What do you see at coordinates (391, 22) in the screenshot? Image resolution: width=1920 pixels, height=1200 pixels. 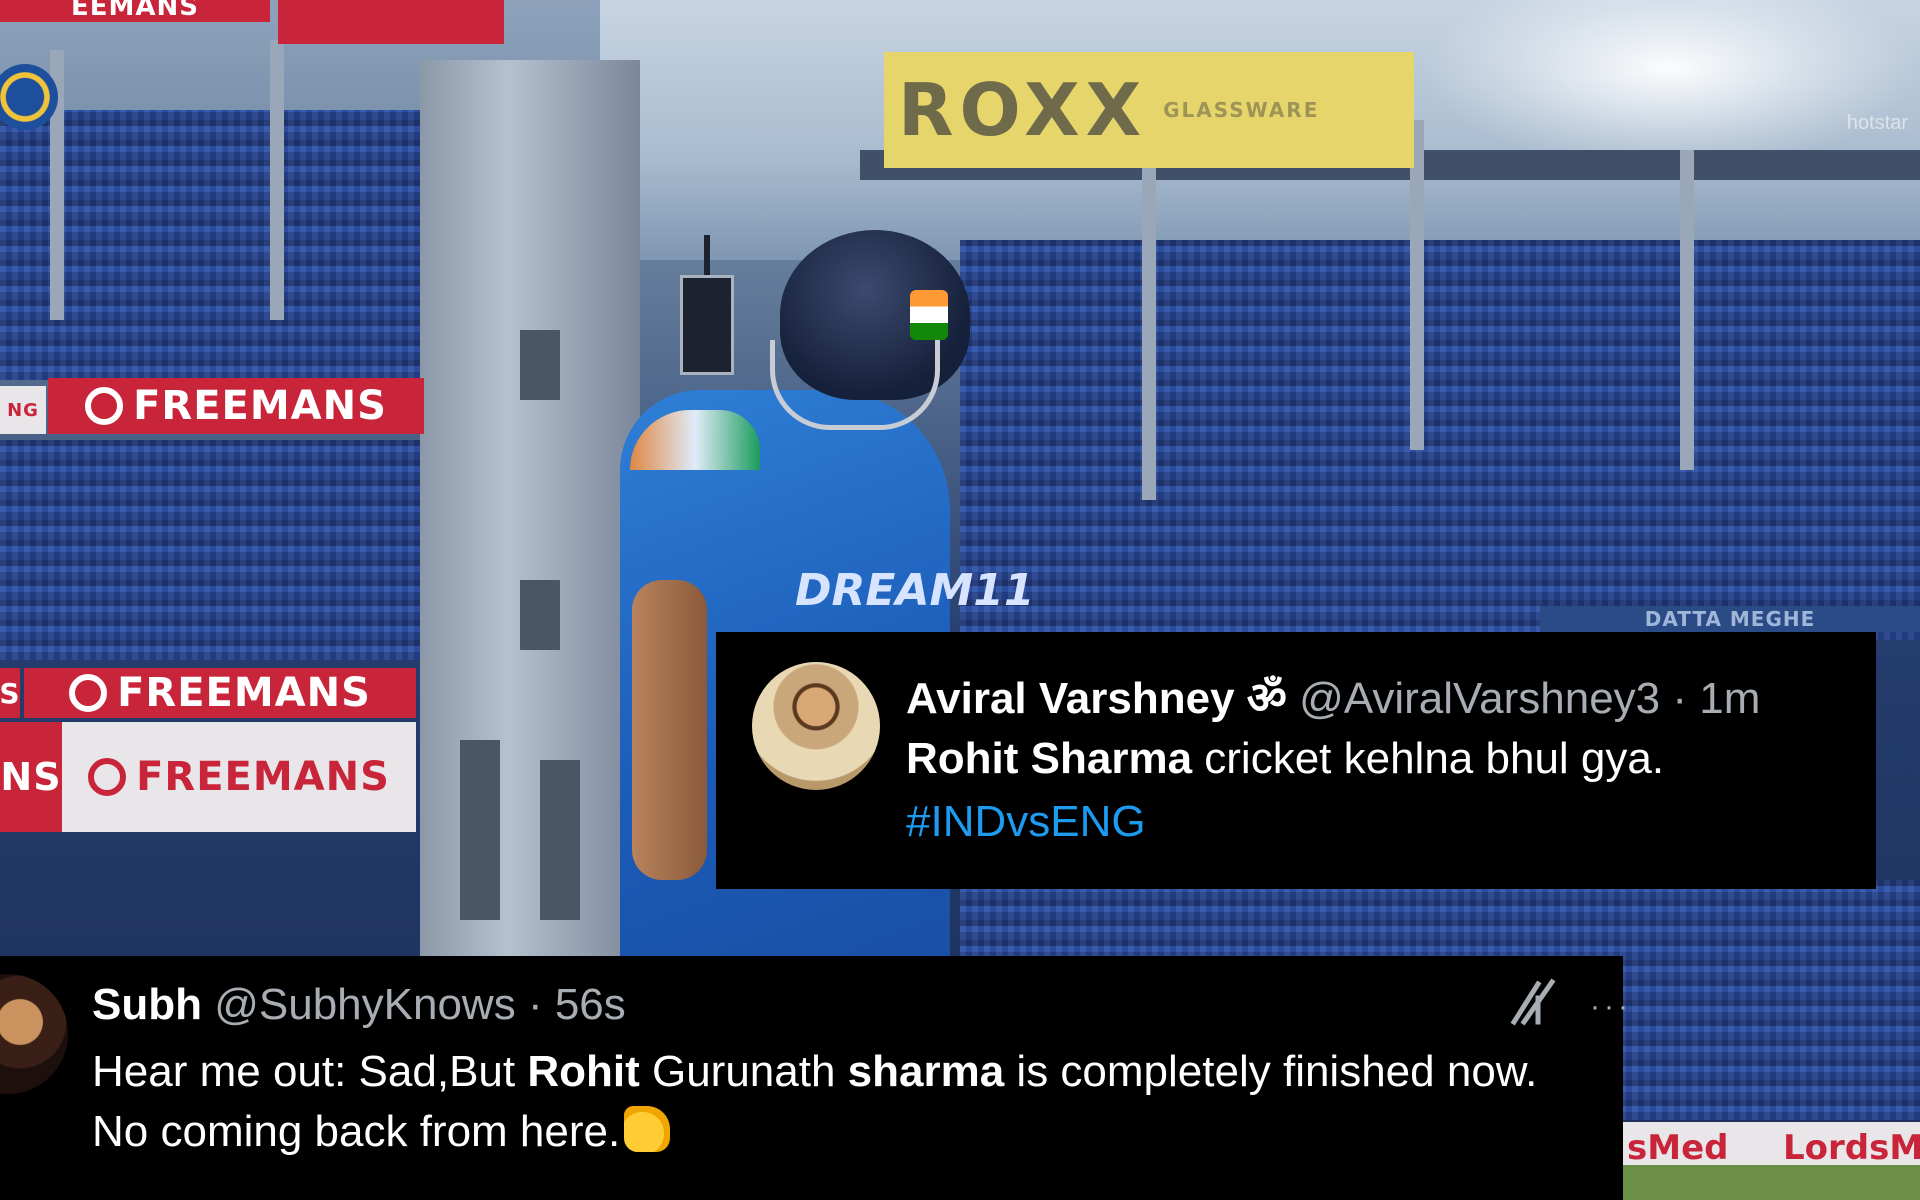 I see `ad-board-red-top` at bounding box center [391, 22].